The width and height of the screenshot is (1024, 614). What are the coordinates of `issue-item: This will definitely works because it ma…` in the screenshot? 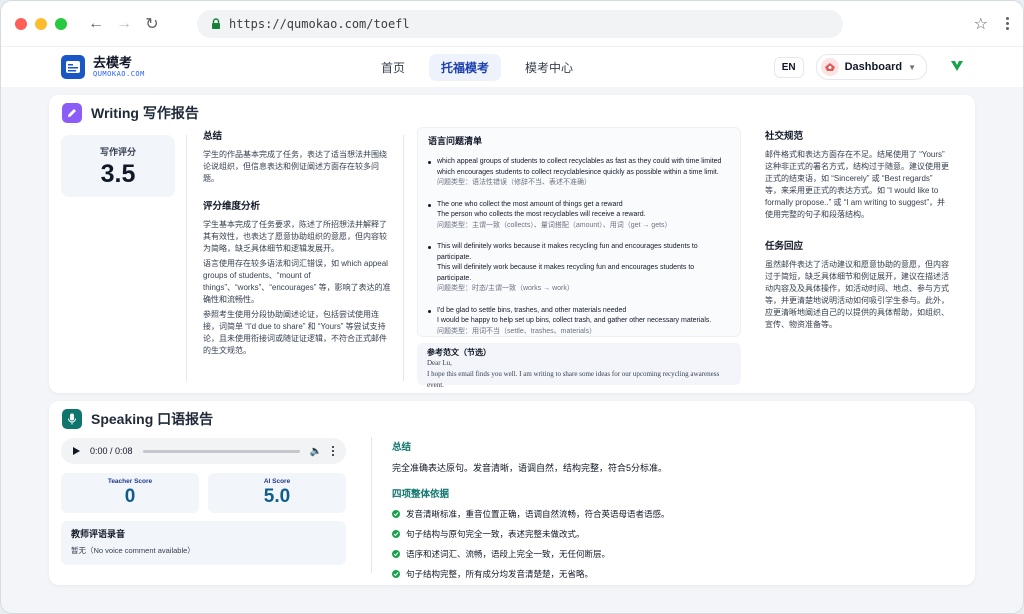 It's located at (579, 268).